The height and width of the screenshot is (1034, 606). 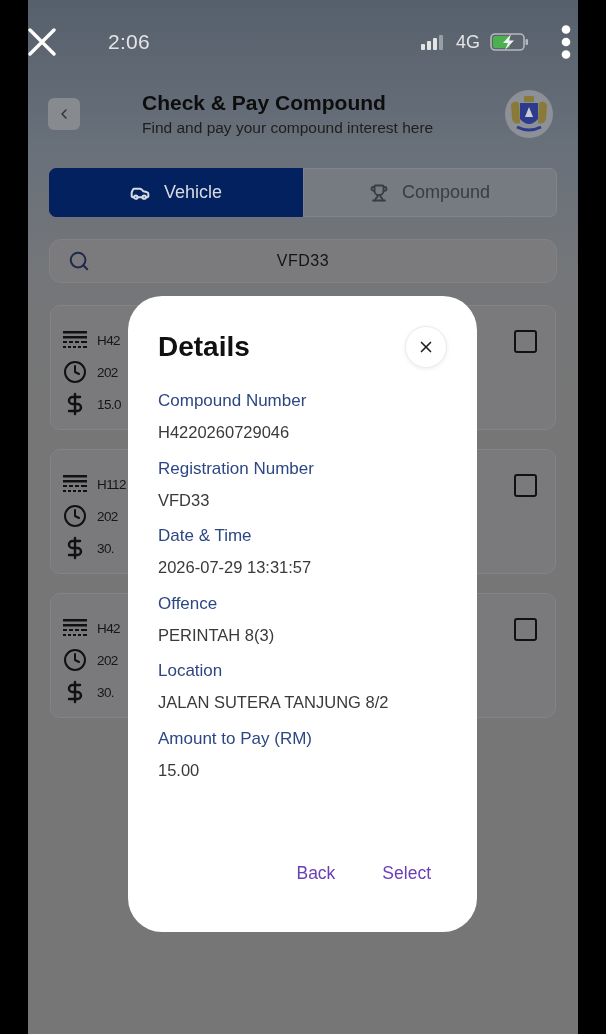 What do you see at coordinates (426, 347) in the screenshot?
I see `close-button` at bounding box center [426, 347].